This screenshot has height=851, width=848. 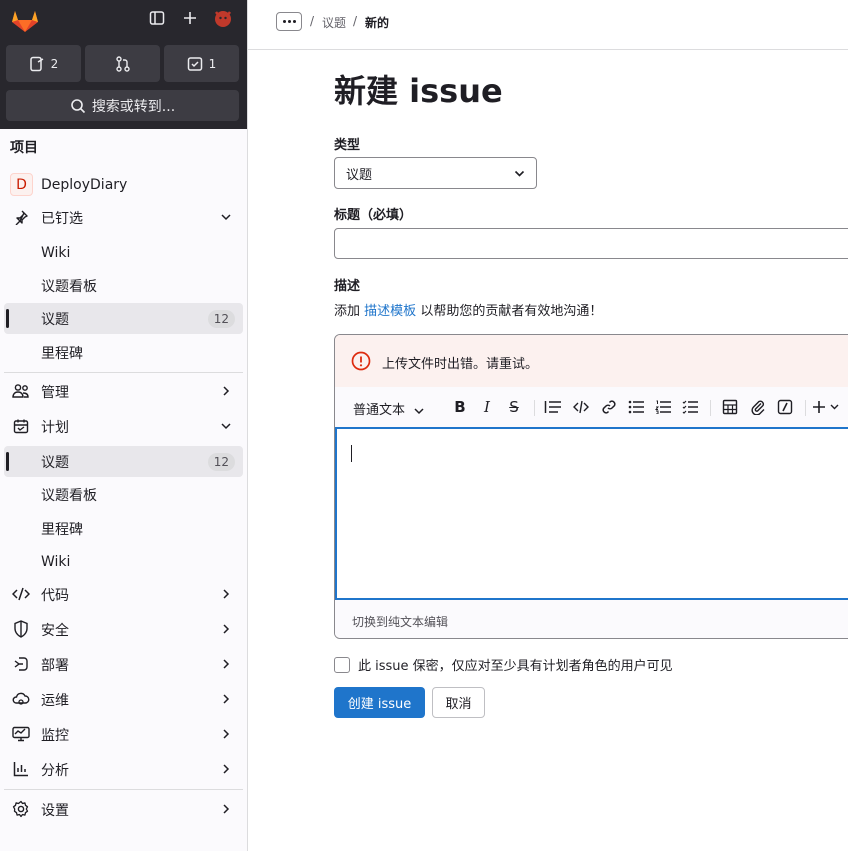 What do you see at coordinates (591, 513) in the screenshot?
I see `description-textarea` at bounding box center [591, 513].